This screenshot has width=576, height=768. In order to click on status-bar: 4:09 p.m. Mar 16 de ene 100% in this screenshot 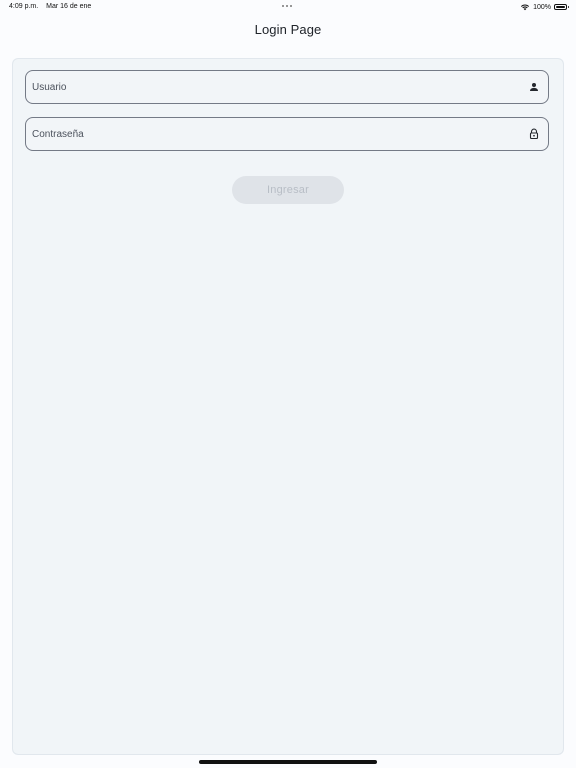, I will do `click(288, 8)`.